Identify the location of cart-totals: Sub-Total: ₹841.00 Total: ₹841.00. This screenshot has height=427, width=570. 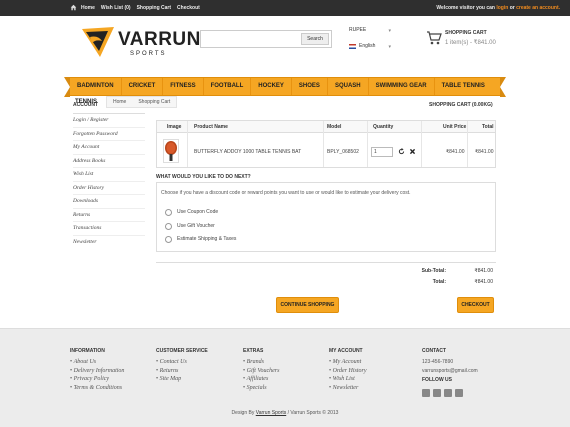
(326, 277).